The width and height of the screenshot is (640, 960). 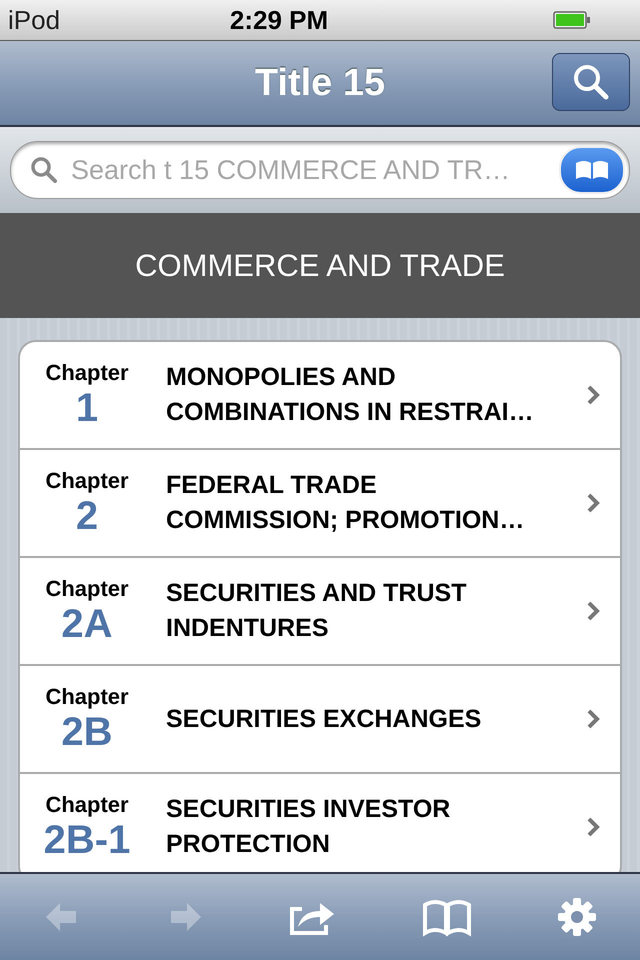 What do you see at coordinates (592, 170) in the screenshot?
I see `book-button` at bounding box center [592, 170].